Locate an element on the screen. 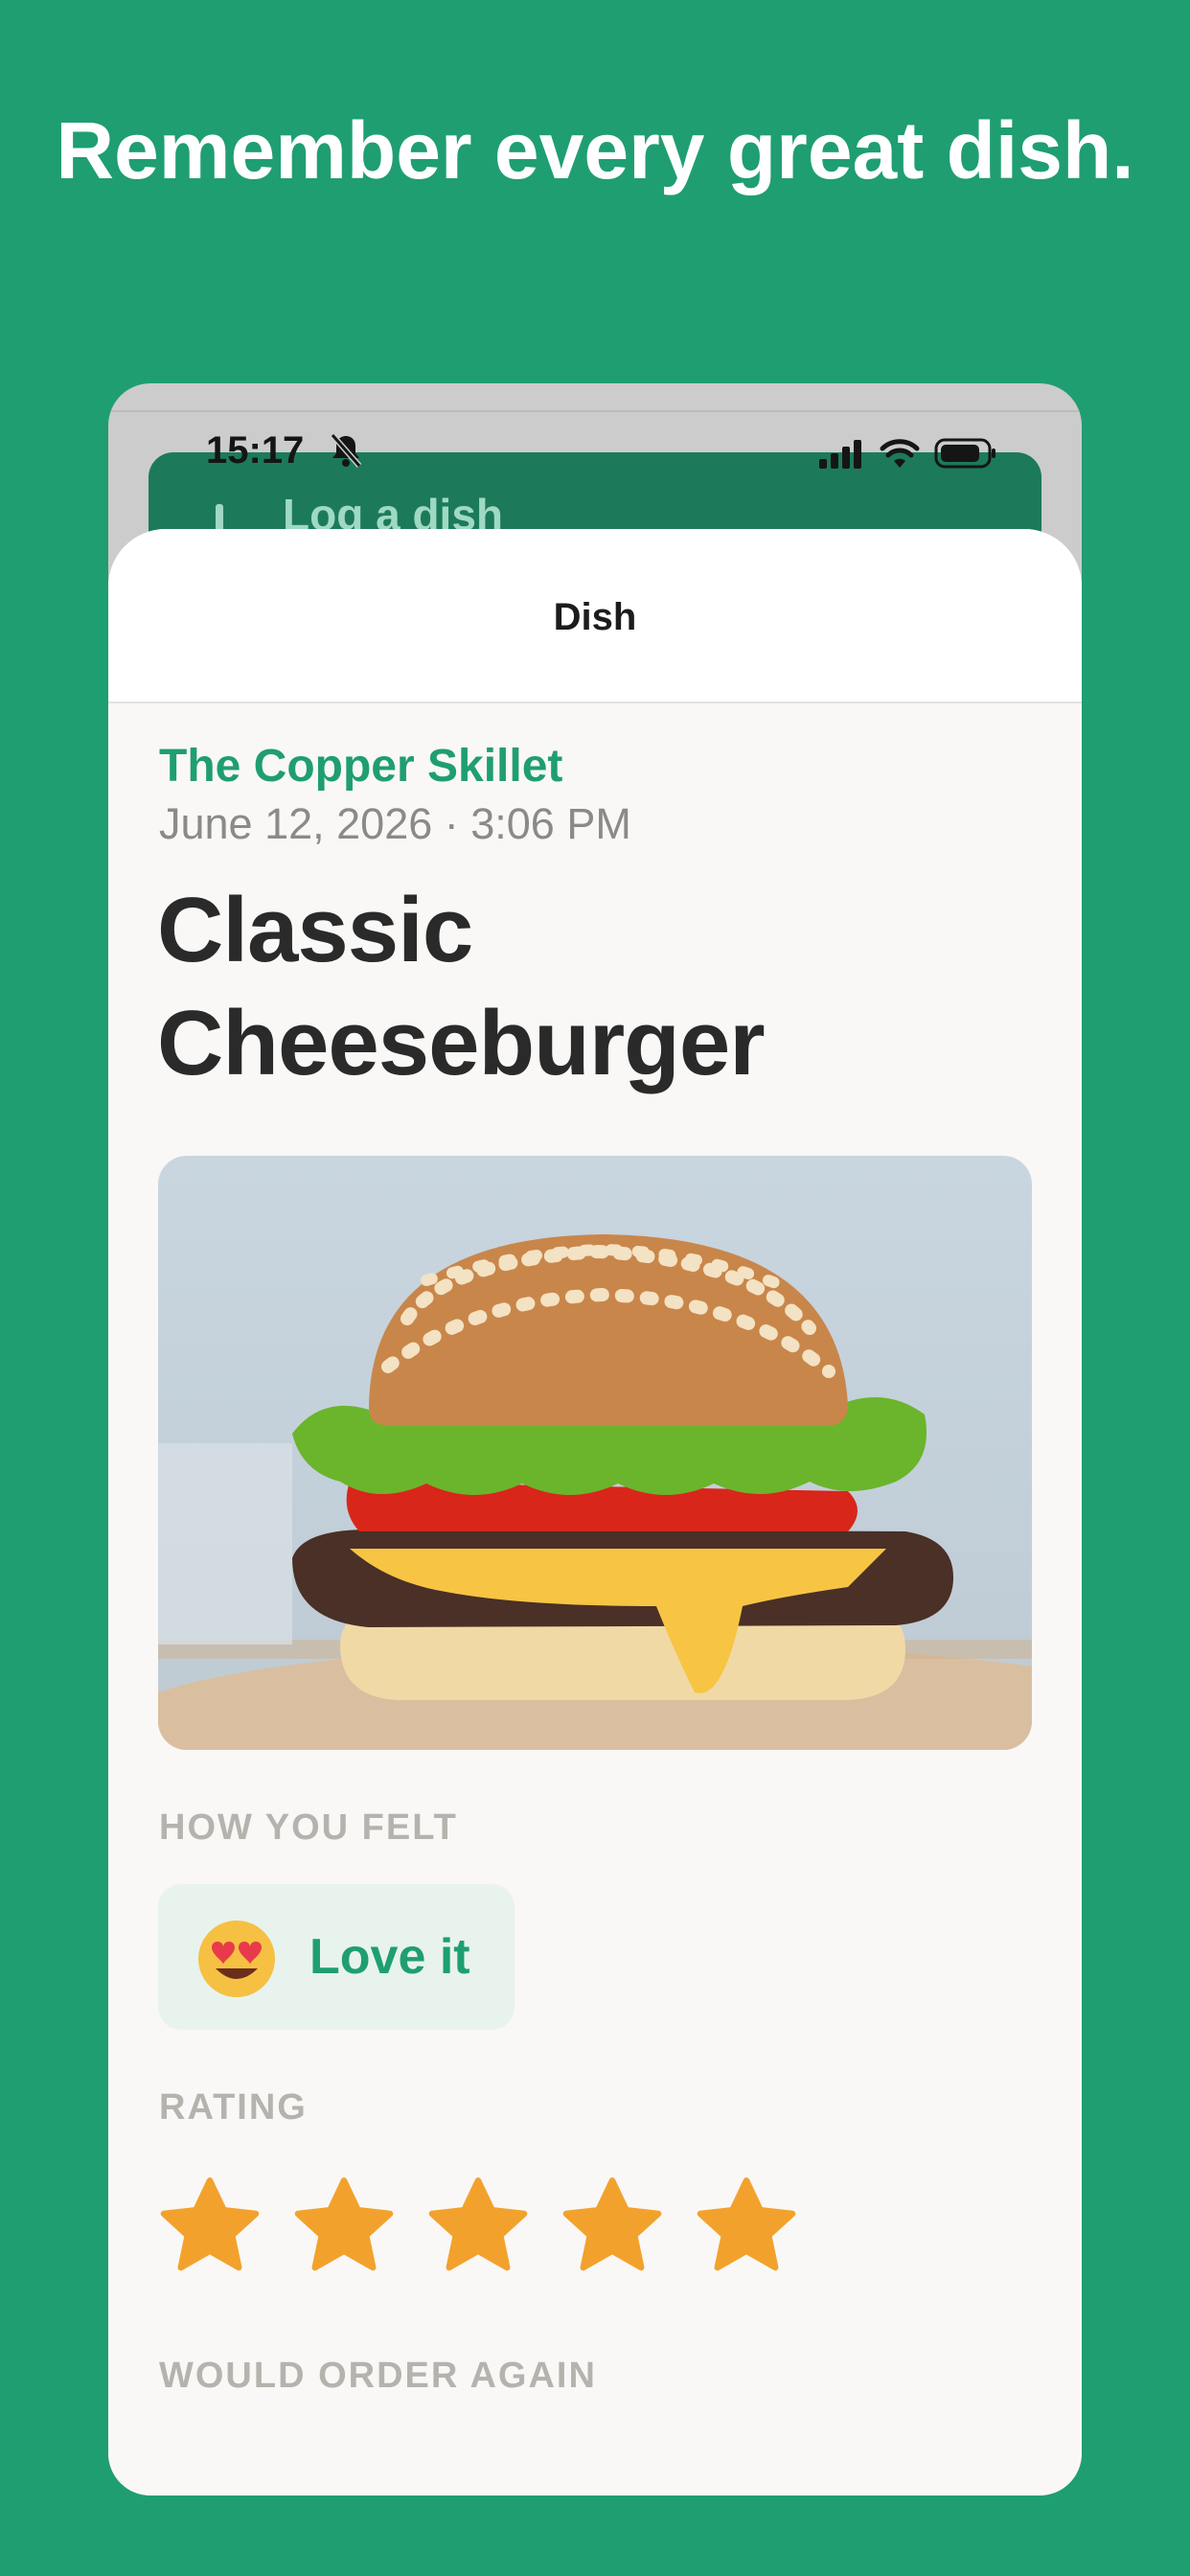 This screenshot has height=2576, width=1190. feeling-chip: Love it is located at coordinates (336, 1957).